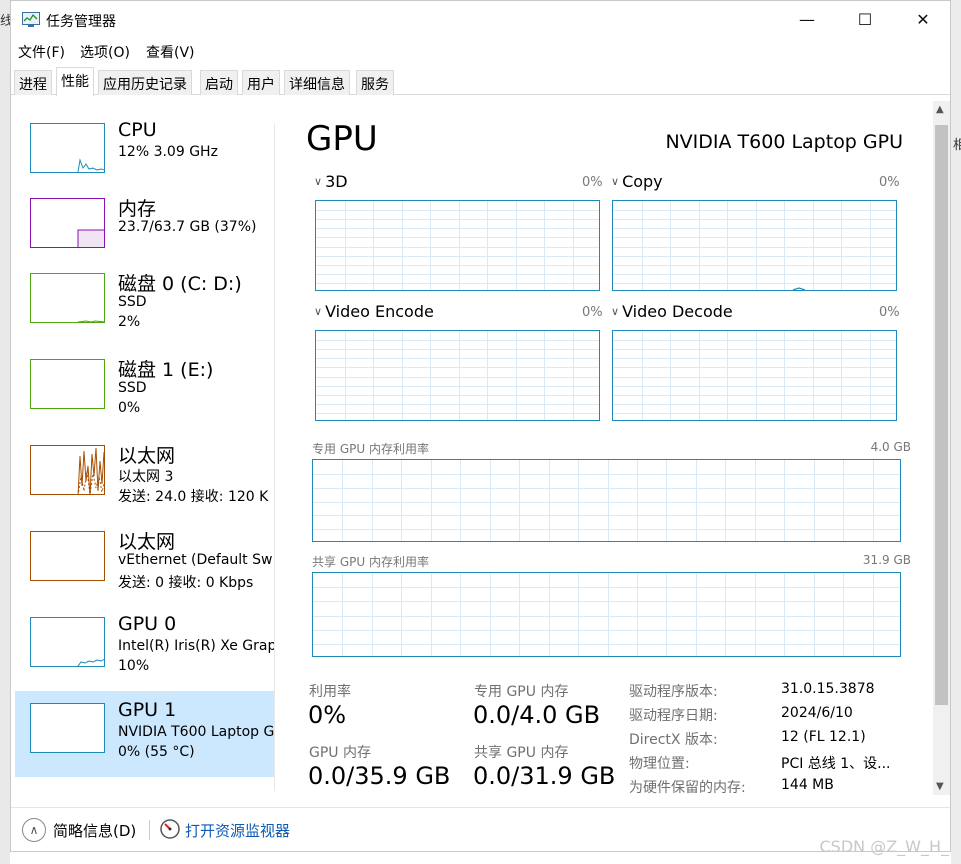 Image resolution: width=961 pixels, height=864 pixels. What do you see at coordinates (330, 692) in the screenshot?
I see `utilization-label: 利用率` at bounding box center [330, 692].